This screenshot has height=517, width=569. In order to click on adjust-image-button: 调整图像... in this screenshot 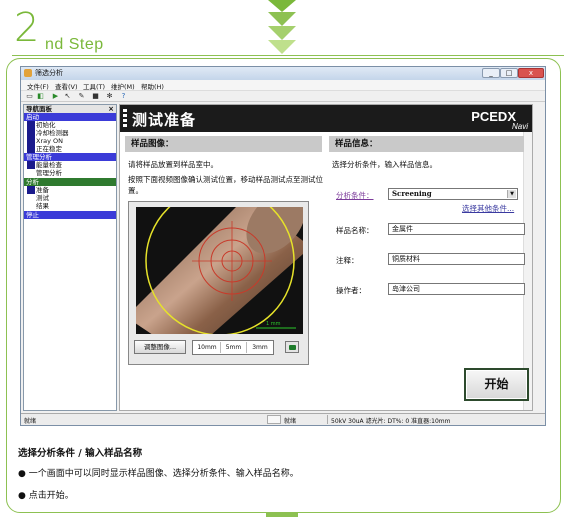, I will do `click(160, 347)`.